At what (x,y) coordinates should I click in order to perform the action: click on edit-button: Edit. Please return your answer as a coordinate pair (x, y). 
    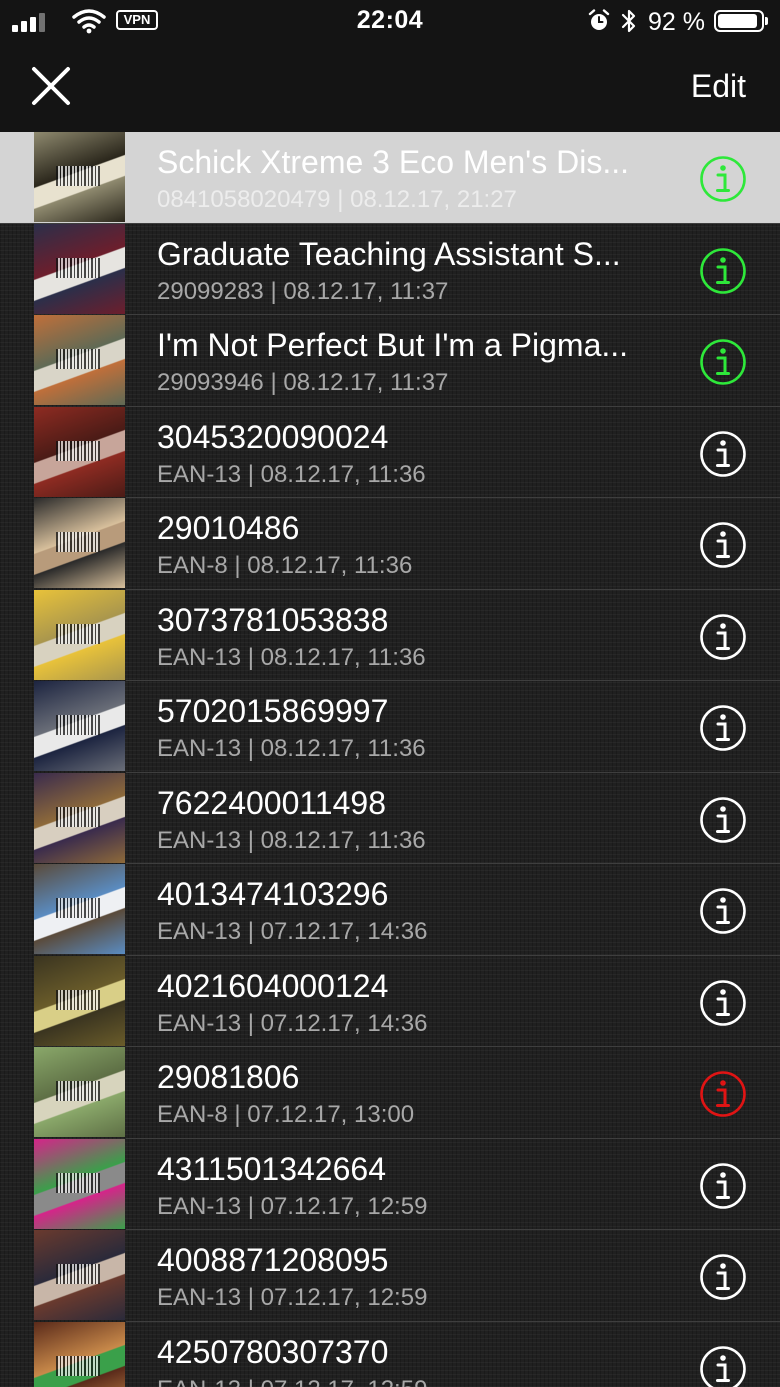
    Looking at the image, I should click on (718, 86).